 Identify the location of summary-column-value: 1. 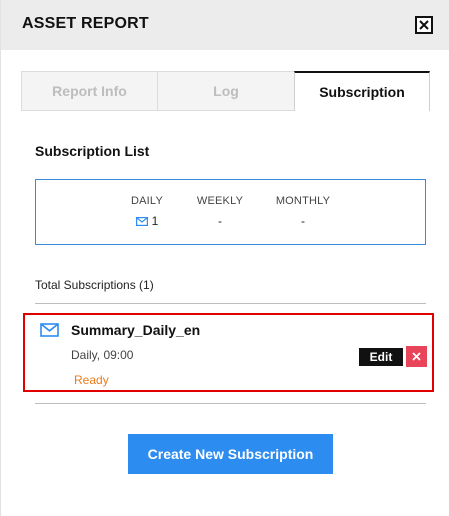
(155, 221).